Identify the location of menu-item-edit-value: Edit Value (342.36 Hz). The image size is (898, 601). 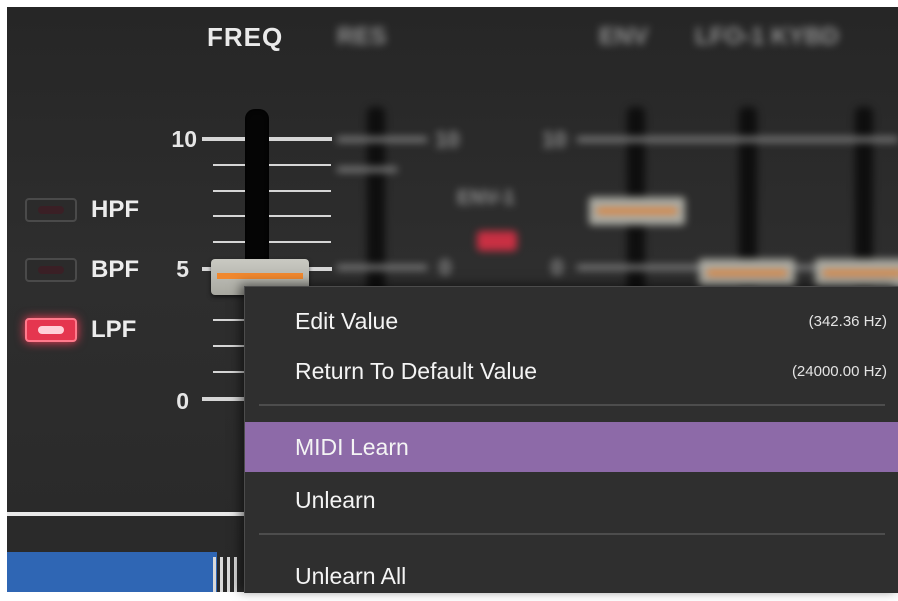
(571, 321).